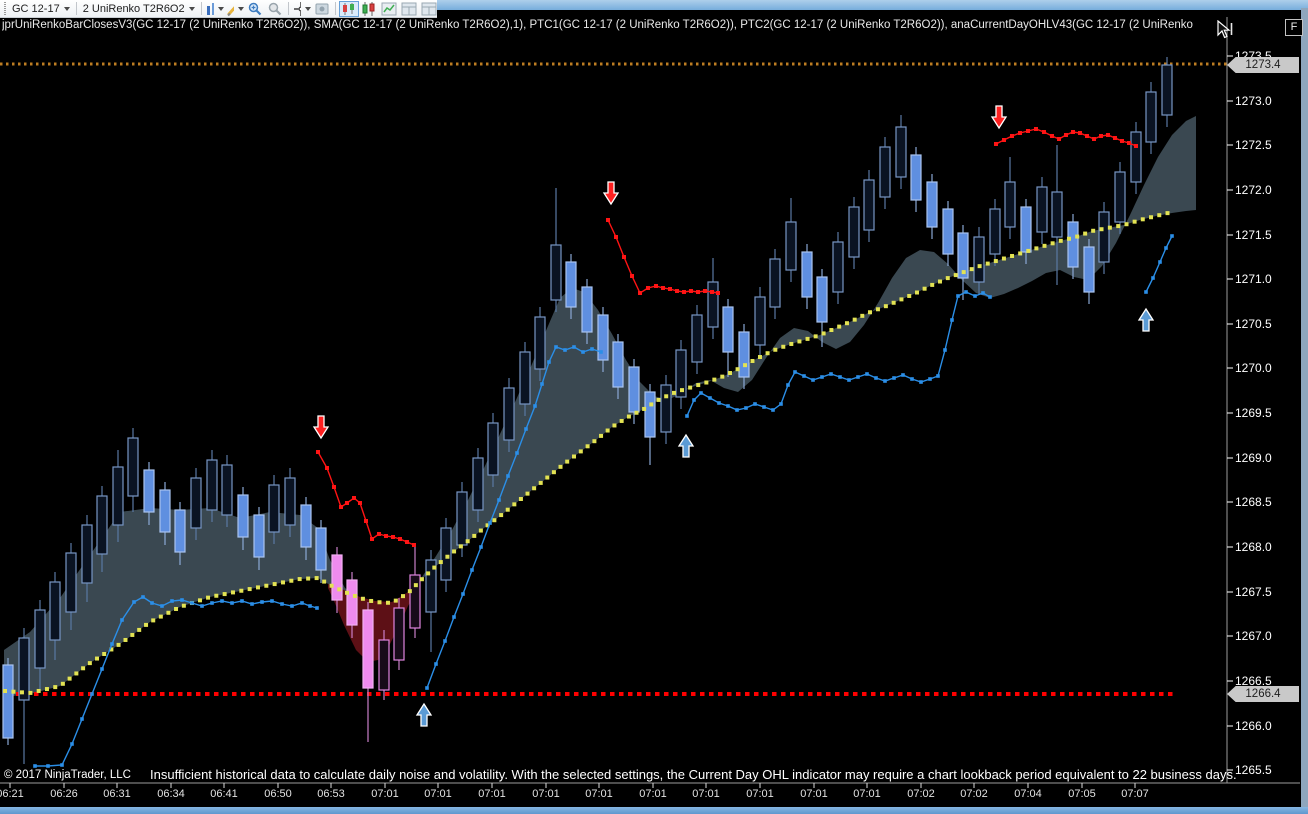 Image resolution: width=1308 pixels, height=814 pixels. I want to click on price-tick-label: 1269.5, so click(1253, 413).